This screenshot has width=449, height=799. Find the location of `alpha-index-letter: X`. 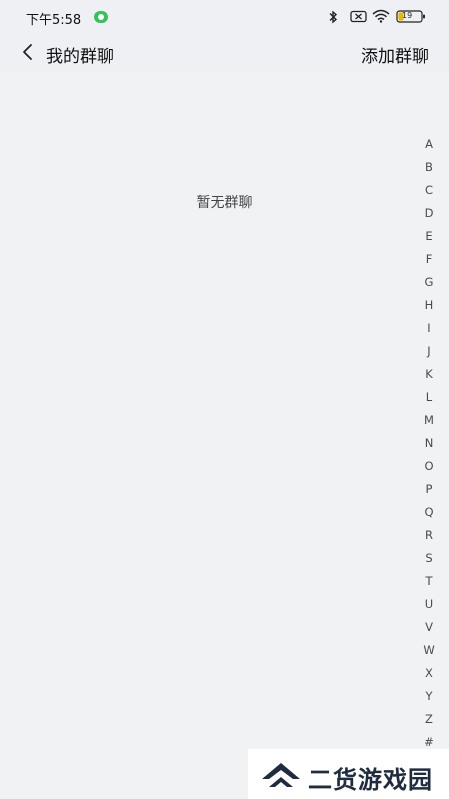

alpha-index-letter: X is located at coordinates (429, 673).